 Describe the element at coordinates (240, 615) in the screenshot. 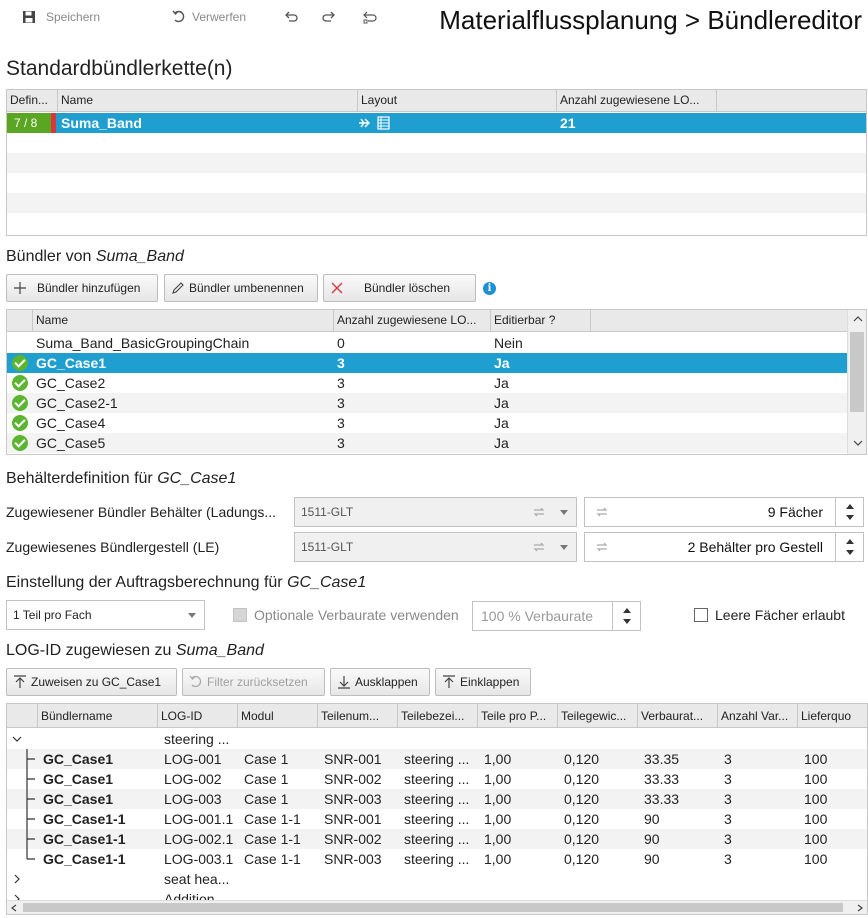

I see `optional-rate-checkbox` at that location.